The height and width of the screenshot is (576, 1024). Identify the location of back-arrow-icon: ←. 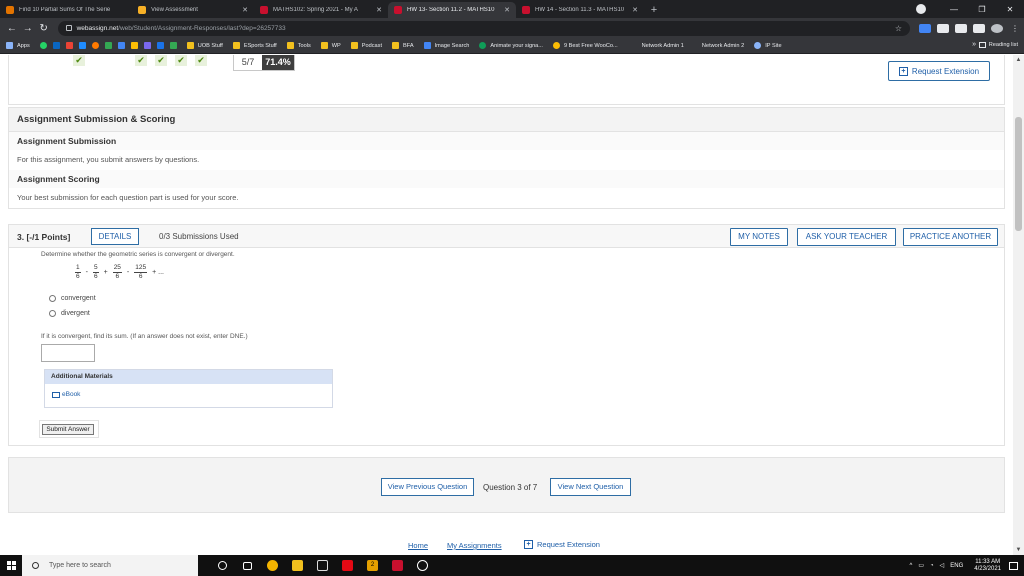
(12, 28).